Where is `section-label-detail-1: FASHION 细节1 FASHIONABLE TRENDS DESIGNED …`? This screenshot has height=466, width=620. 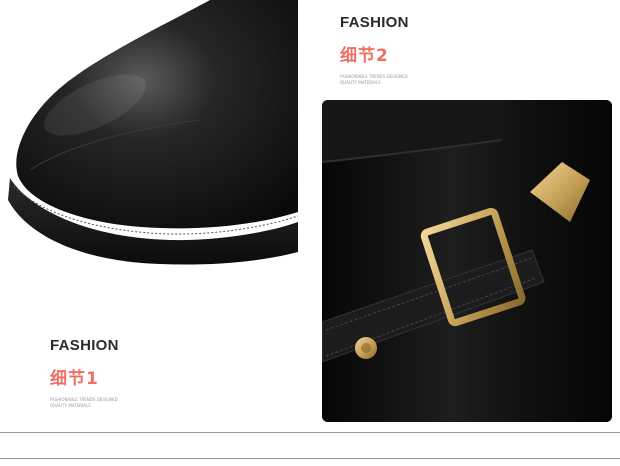
section-label-detail-1: FASHION 细节1 FASHIONABLE TRENDS DESIGNED … is located at coordinates (105, 373).